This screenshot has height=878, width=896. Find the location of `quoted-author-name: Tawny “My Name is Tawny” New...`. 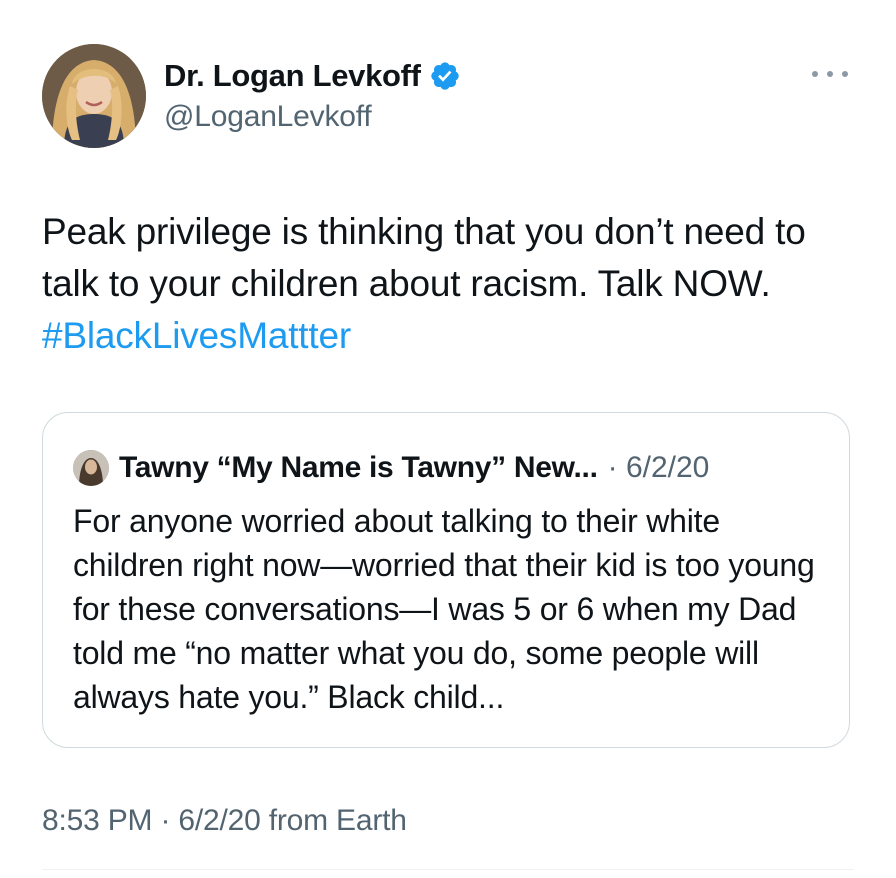

quoted-author-name: Tawny “My Name is Tawny” New... is located at coordinates (358, 468).